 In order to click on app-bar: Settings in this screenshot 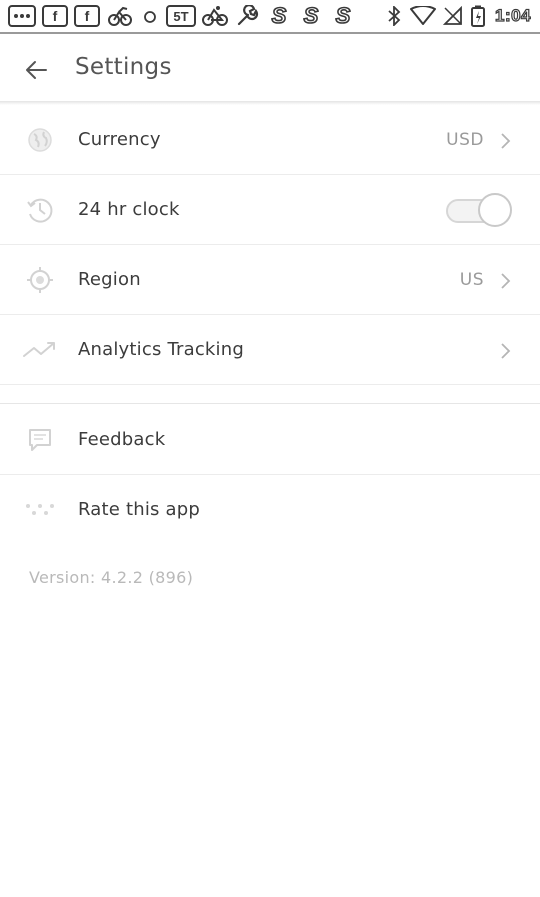, I will do `click(270, 68)`.